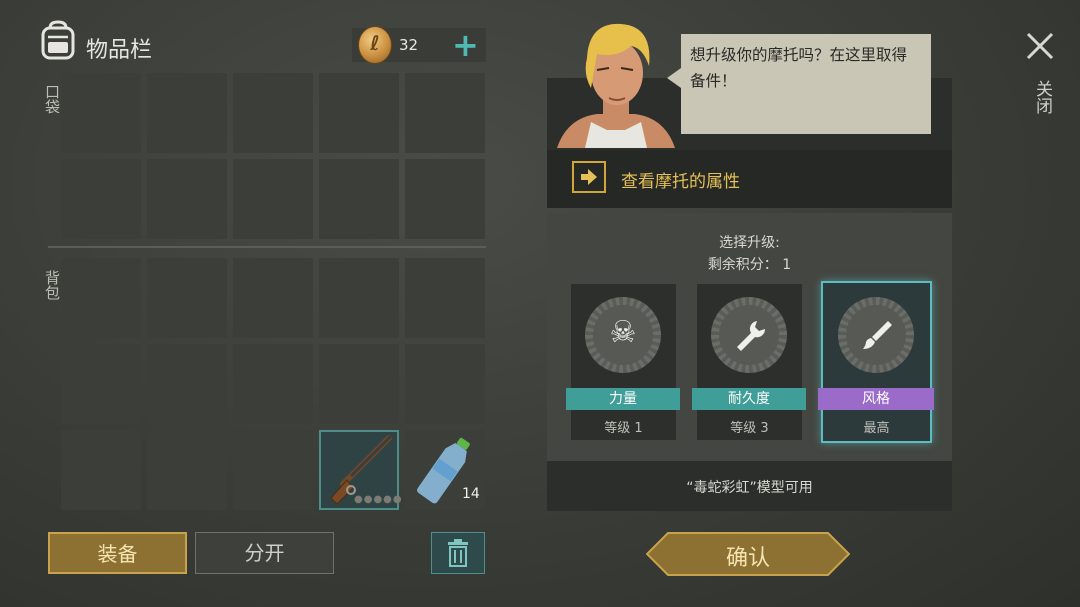  Describe the element at coordinates (264, 553) in the screenshot. I see `split-button: 分开` at that location.